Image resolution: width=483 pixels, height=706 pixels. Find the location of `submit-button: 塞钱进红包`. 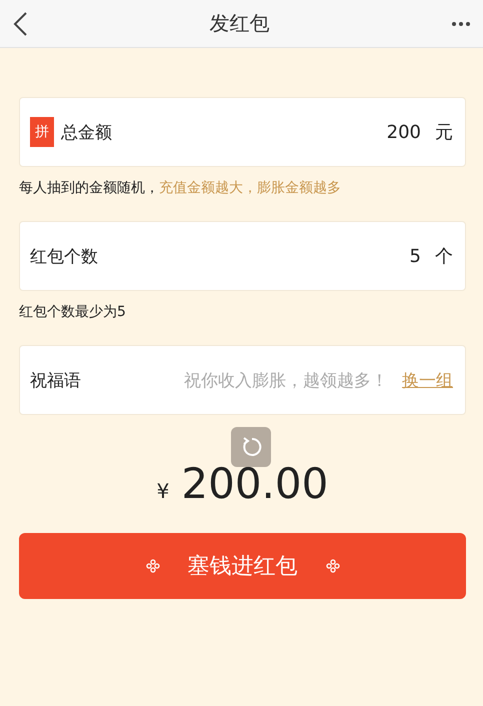

submit-button: 塞钱进红包 is located at coordinates (242, 566).